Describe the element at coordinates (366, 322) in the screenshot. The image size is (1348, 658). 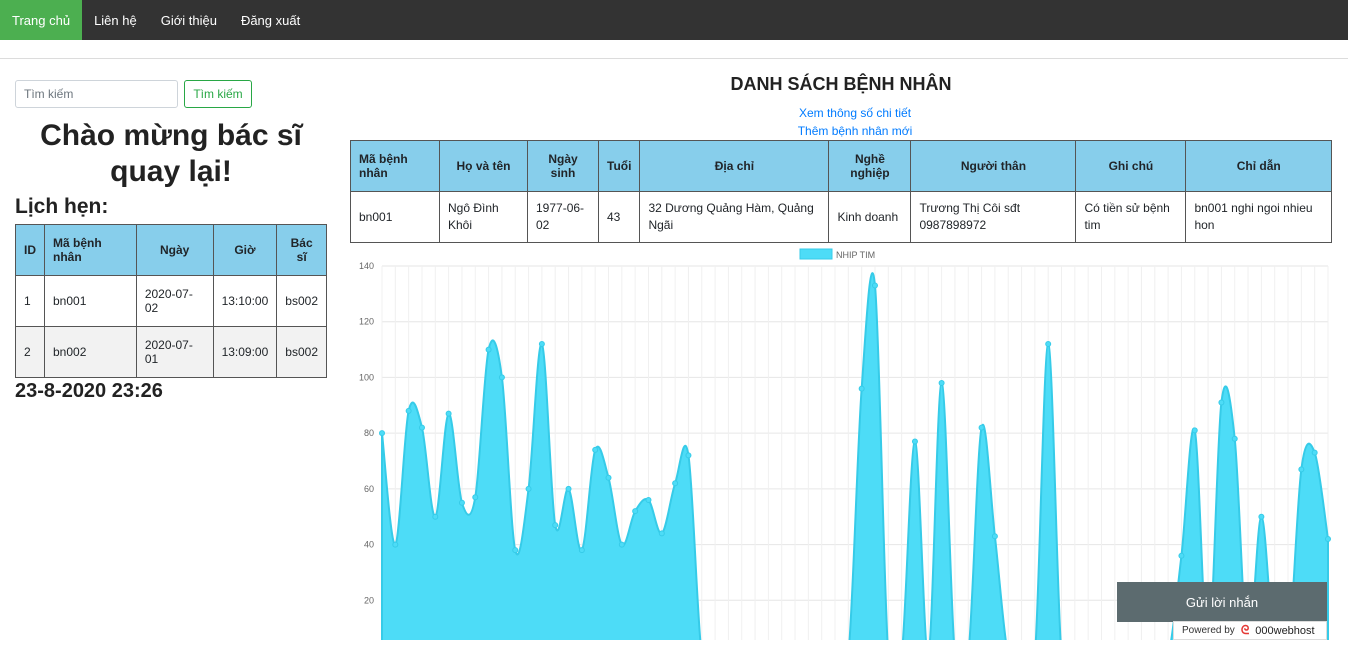
I see `y-tick-label: 120` at that location.